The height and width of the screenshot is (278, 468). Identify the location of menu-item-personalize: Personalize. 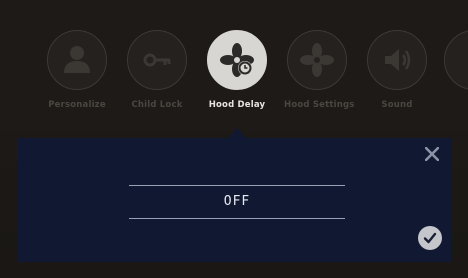
(77, 70).